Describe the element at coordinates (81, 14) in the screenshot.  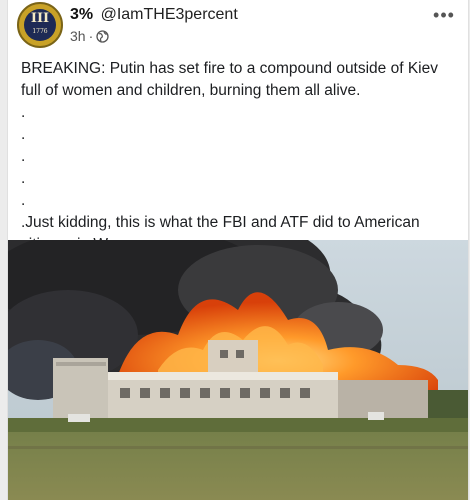
I see `author-name: 3%` at that location.